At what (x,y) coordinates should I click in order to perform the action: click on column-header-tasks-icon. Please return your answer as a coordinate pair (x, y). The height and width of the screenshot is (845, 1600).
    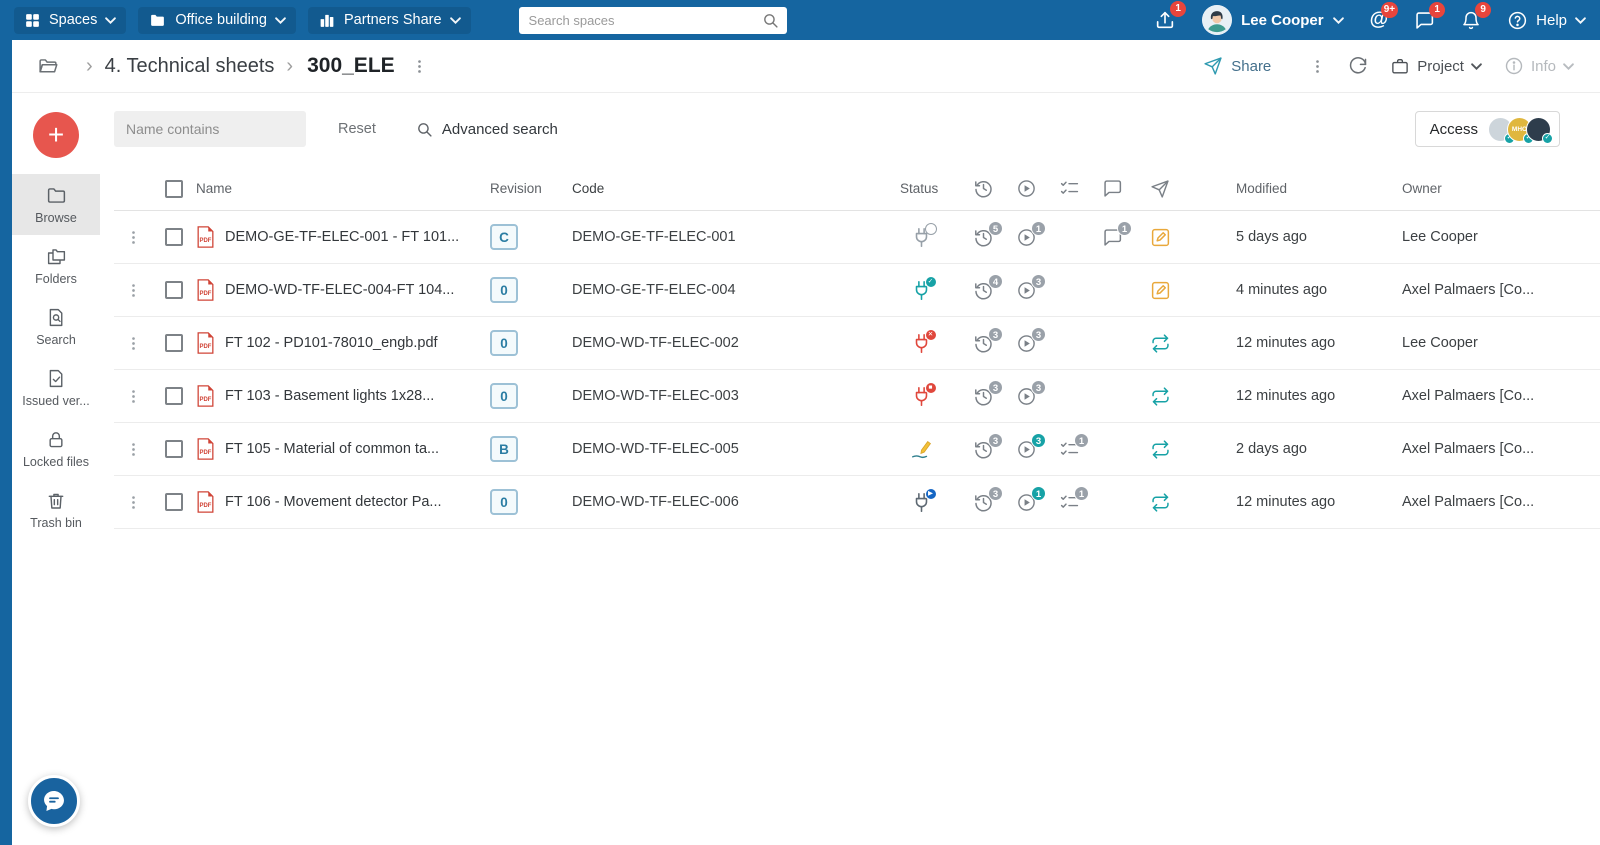
    Looking at the image, I should click on (1069, 188).